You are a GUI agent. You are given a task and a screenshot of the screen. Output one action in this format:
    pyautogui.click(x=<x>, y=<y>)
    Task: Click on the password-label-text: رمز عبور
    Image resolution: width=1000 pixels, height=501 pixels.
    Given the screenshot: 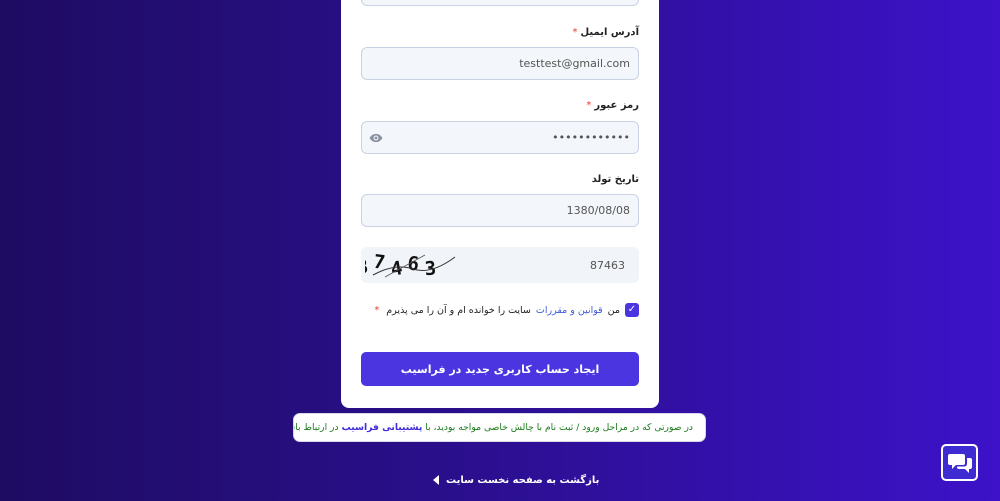 What is the action you would take?
    pyautogui.click(x=616, y=105)
    